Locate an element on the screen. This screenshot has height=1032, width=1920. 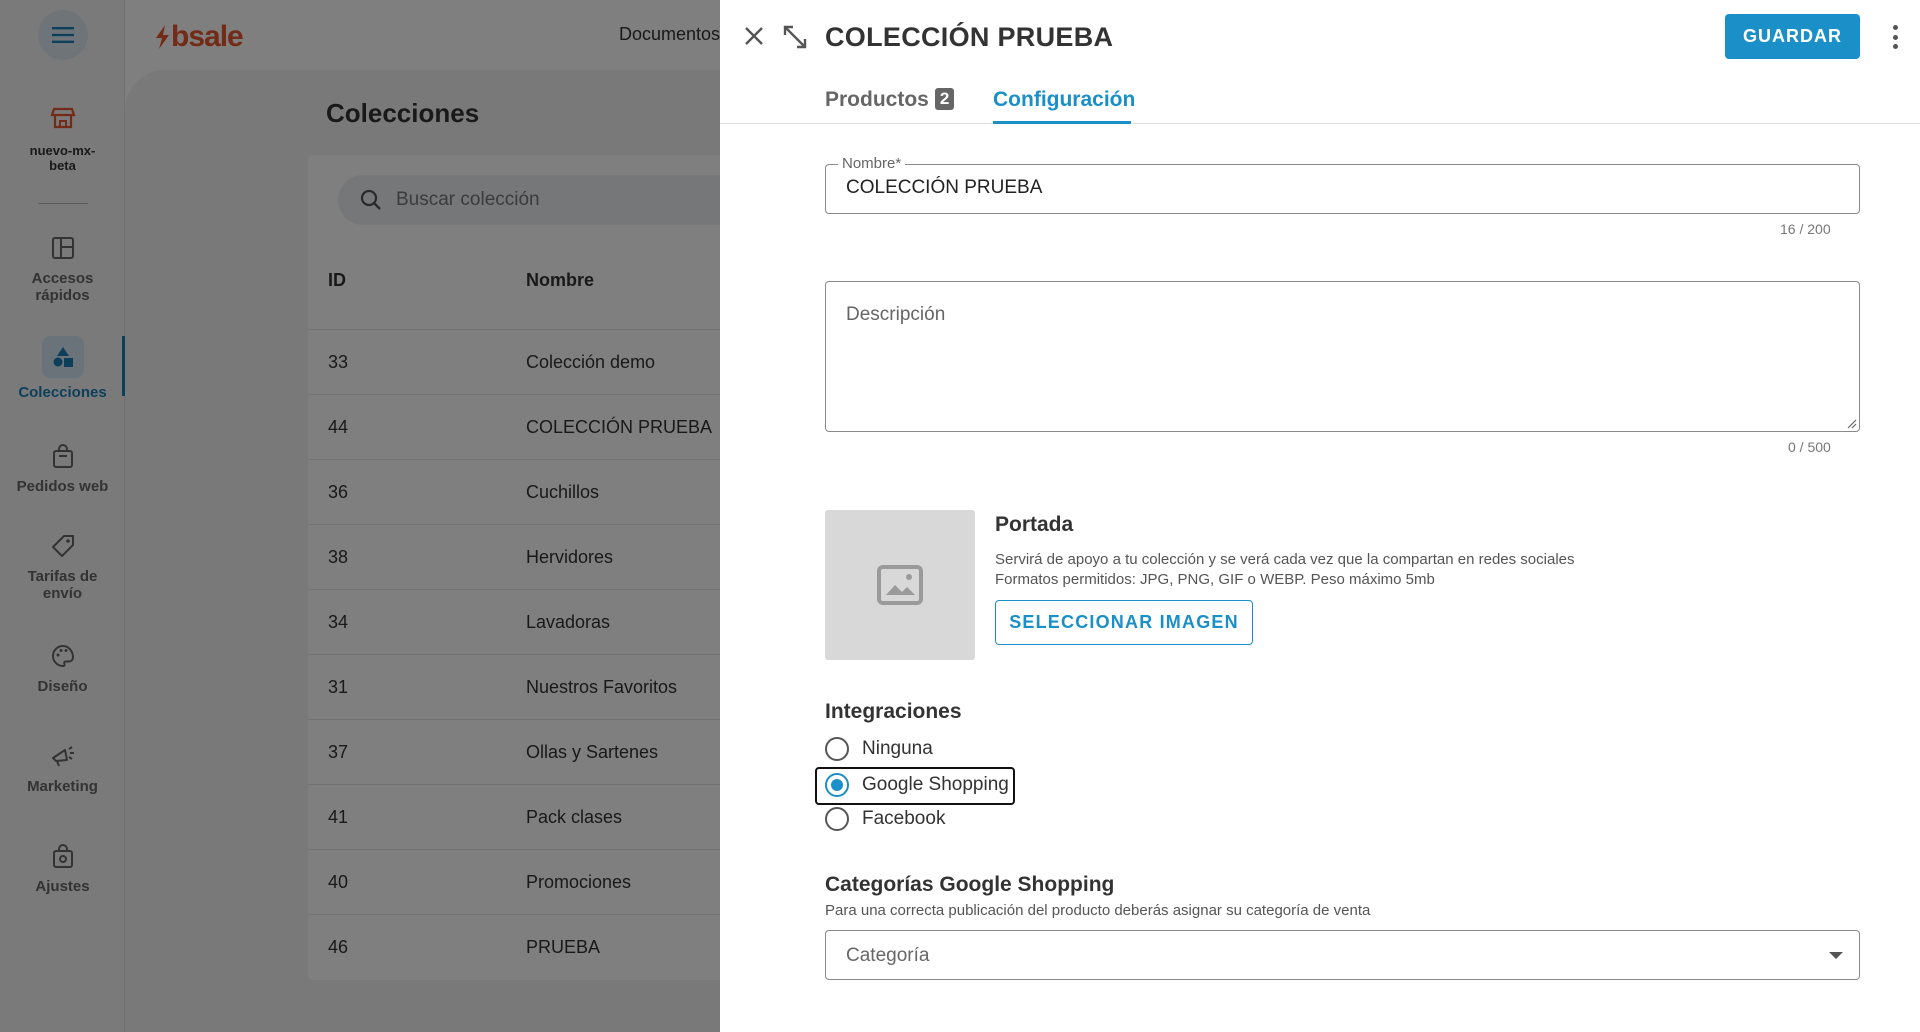
radio-option-facebook: Facebook is located at coordinates (885, 819).